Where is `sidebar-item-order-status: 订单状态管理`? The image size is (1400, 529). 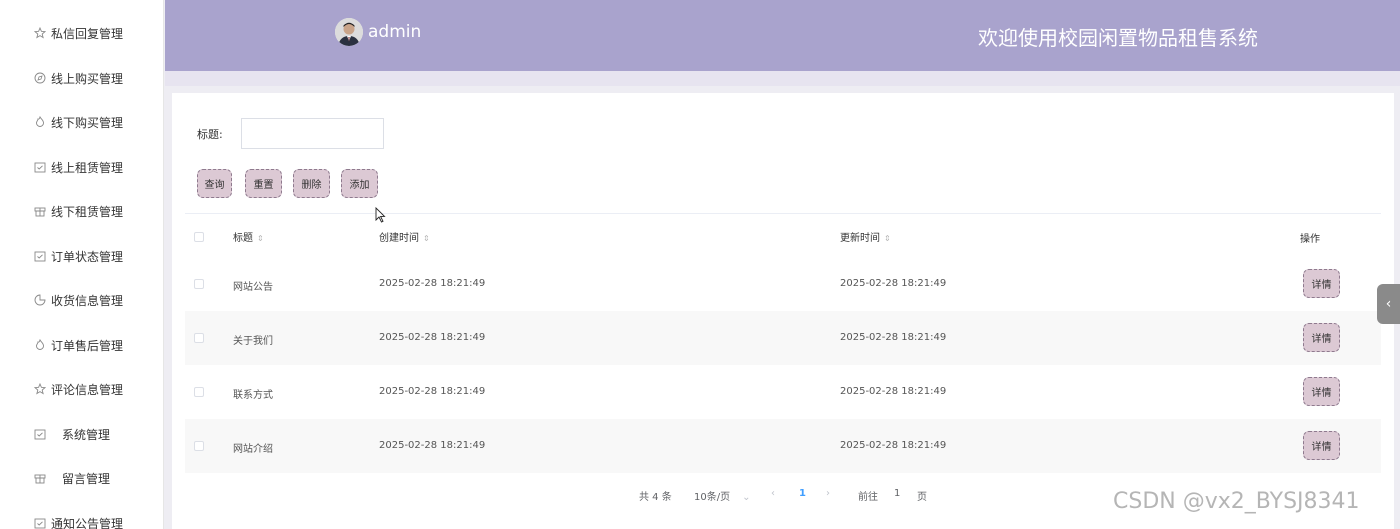
sidebar-item-order-status: 订单状态管理 is located at coordinates (82, 256).